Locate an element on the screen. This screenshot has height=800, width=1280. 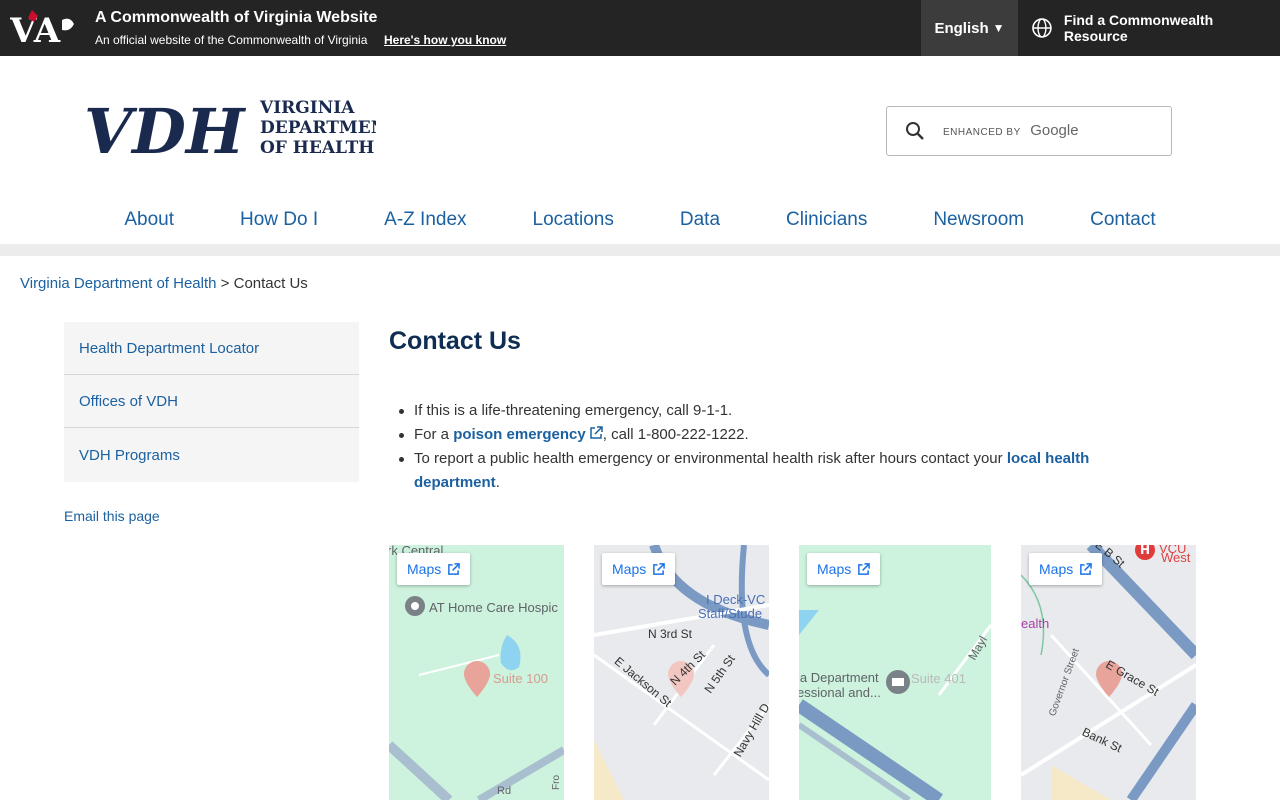
map-1-label-5: Fro is located at coordinates (556, 782).